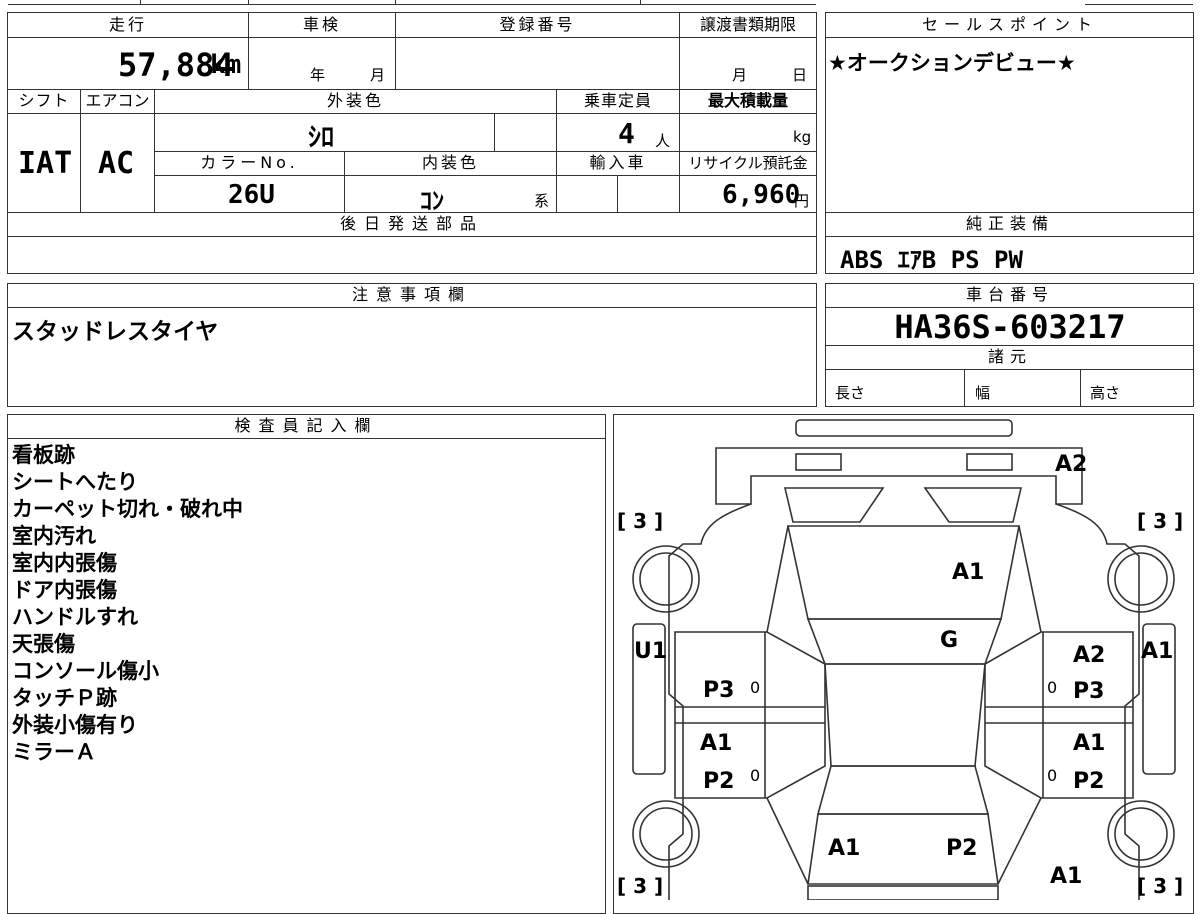 Image resolution: width=1200 pixels, height=914 pixels. Describe the element at coordinates (844, 848) in the screenshot. I see `mark-rear-left: A1` at that location.